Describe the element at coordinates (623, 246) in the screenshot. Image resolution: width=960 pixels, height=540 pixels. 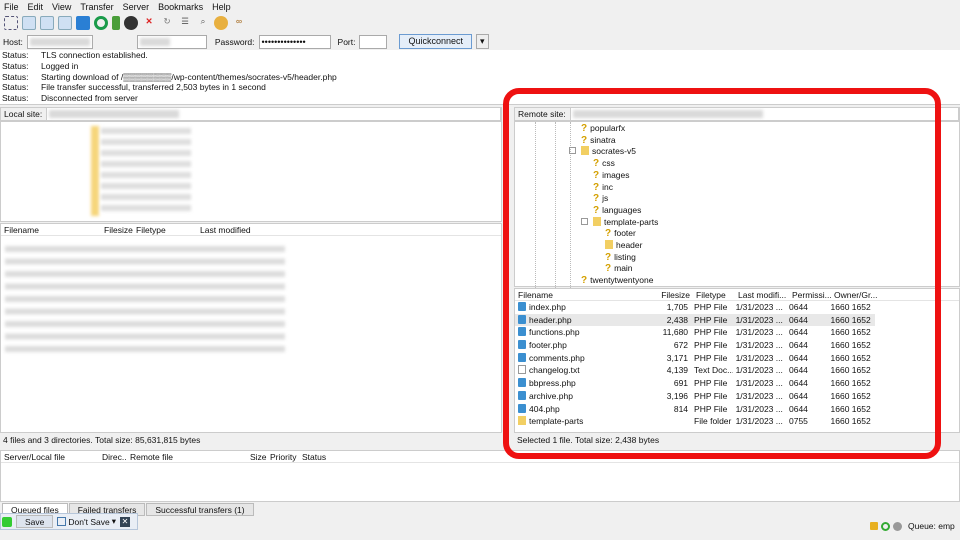
I see `tree-node: header` at that location.